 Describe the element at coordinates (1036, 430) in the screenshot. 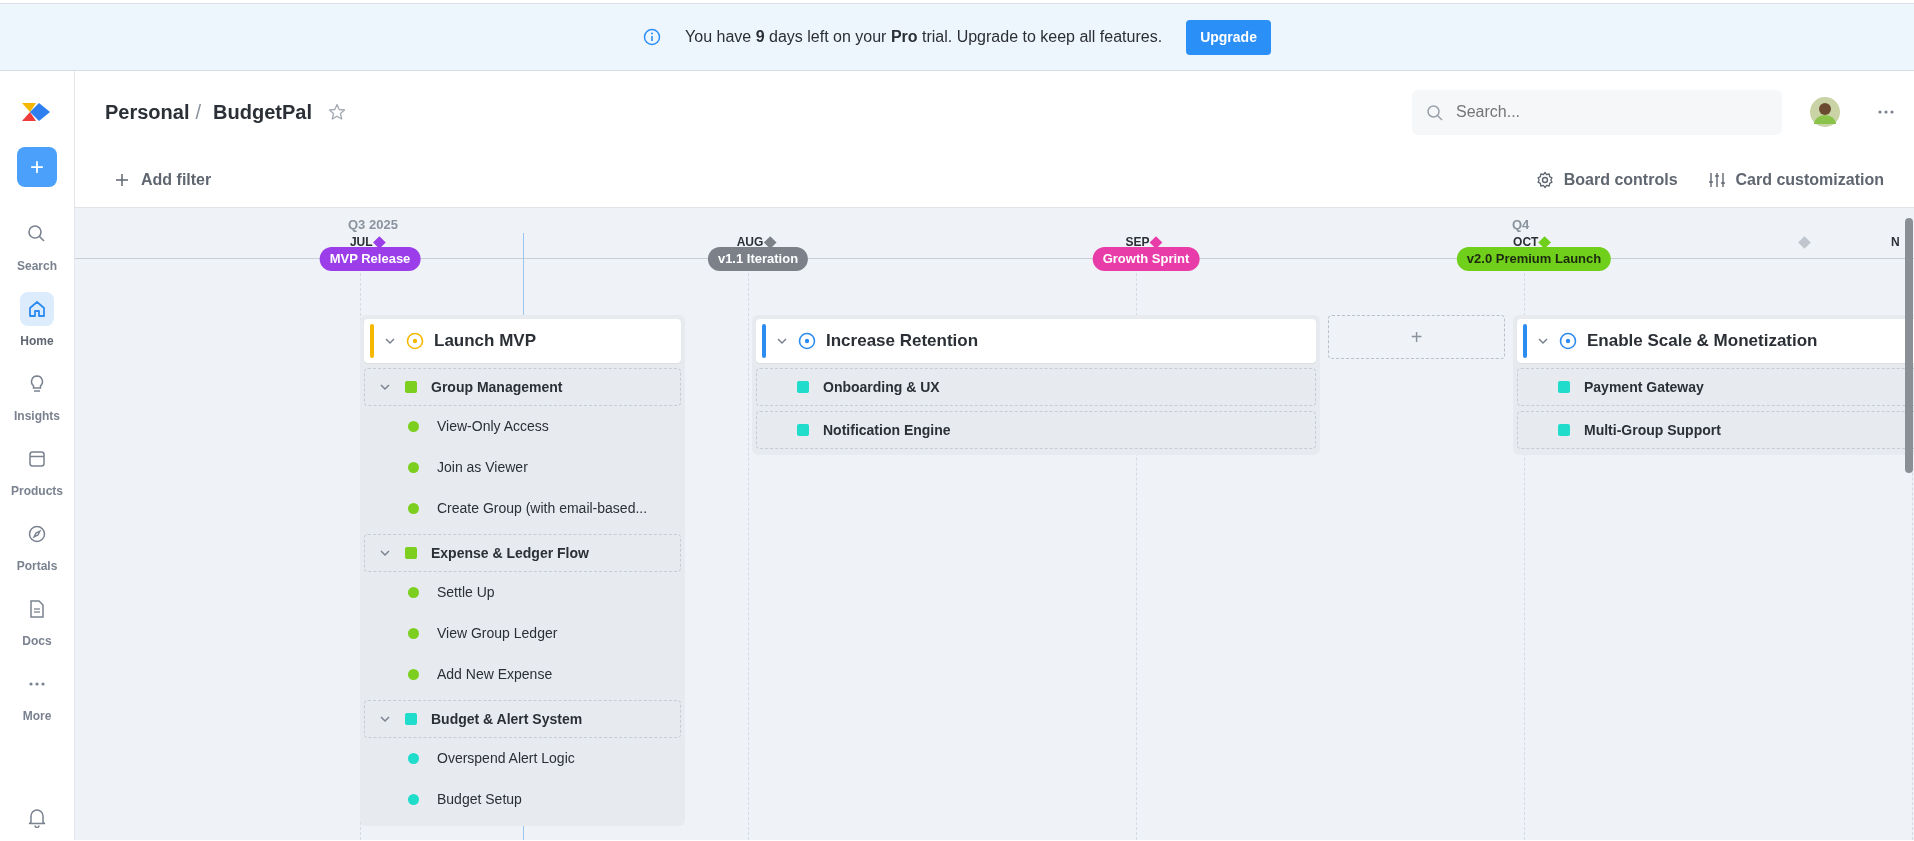

I see `feature-row: Notification Engine` at that location.